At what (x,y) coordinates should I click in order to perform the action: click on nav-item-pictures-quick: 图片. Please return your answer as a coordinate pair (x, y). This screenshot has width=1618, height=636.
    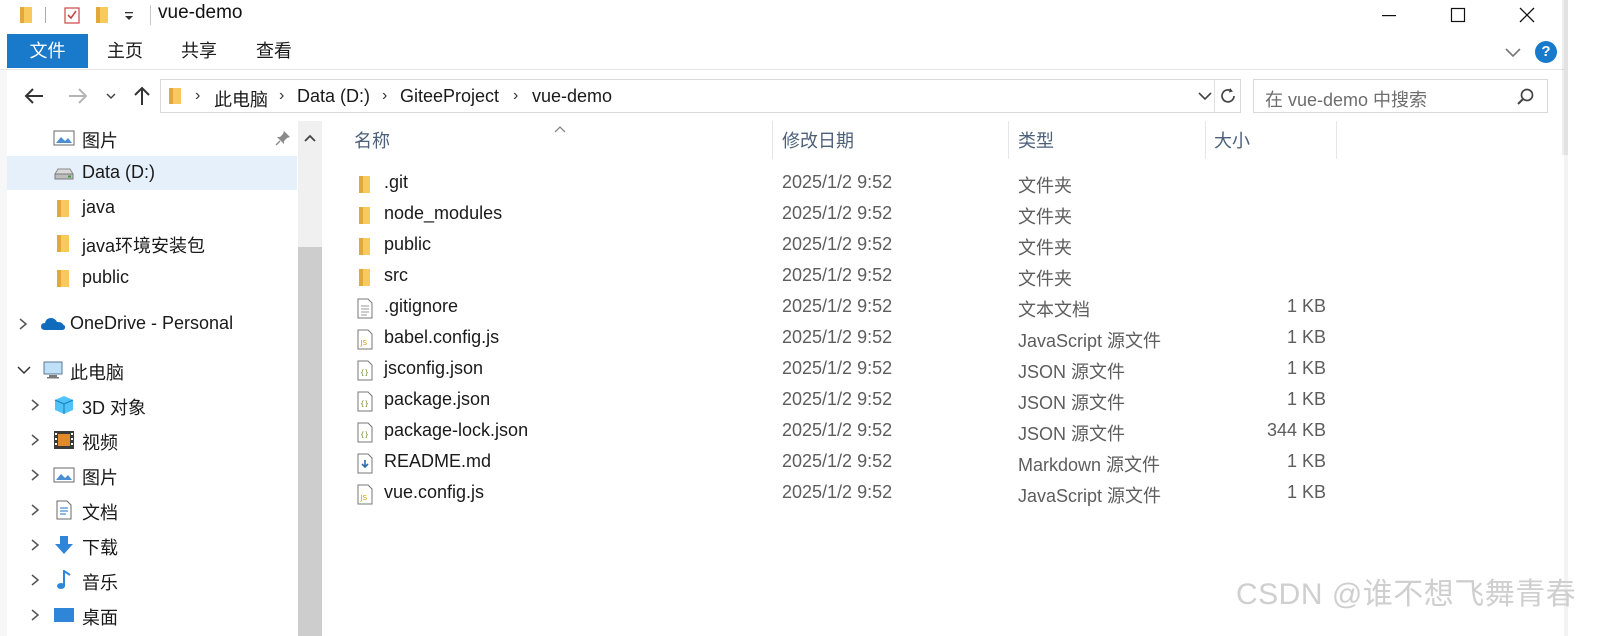
    Looking at the image, I should click on (152, 138).